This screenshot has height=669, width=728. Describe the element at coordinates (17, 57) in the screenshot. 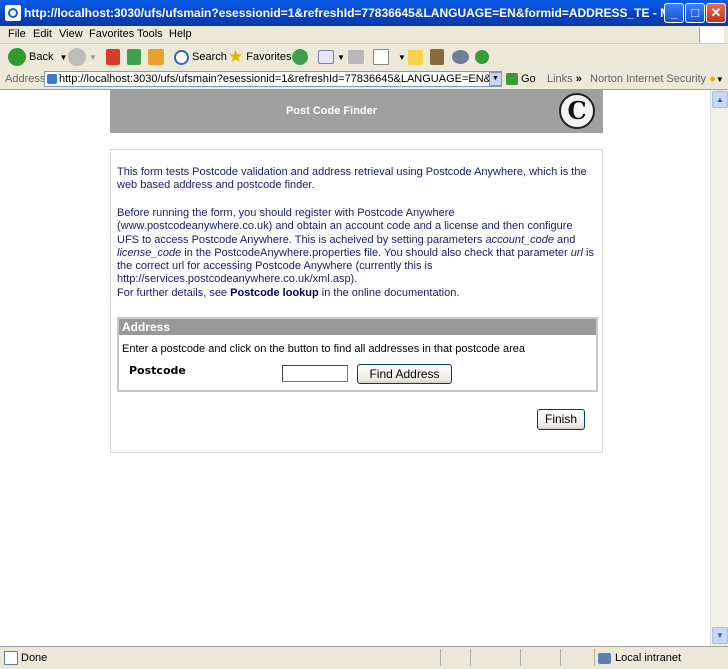

I see `back-arrow-icon` at that location.